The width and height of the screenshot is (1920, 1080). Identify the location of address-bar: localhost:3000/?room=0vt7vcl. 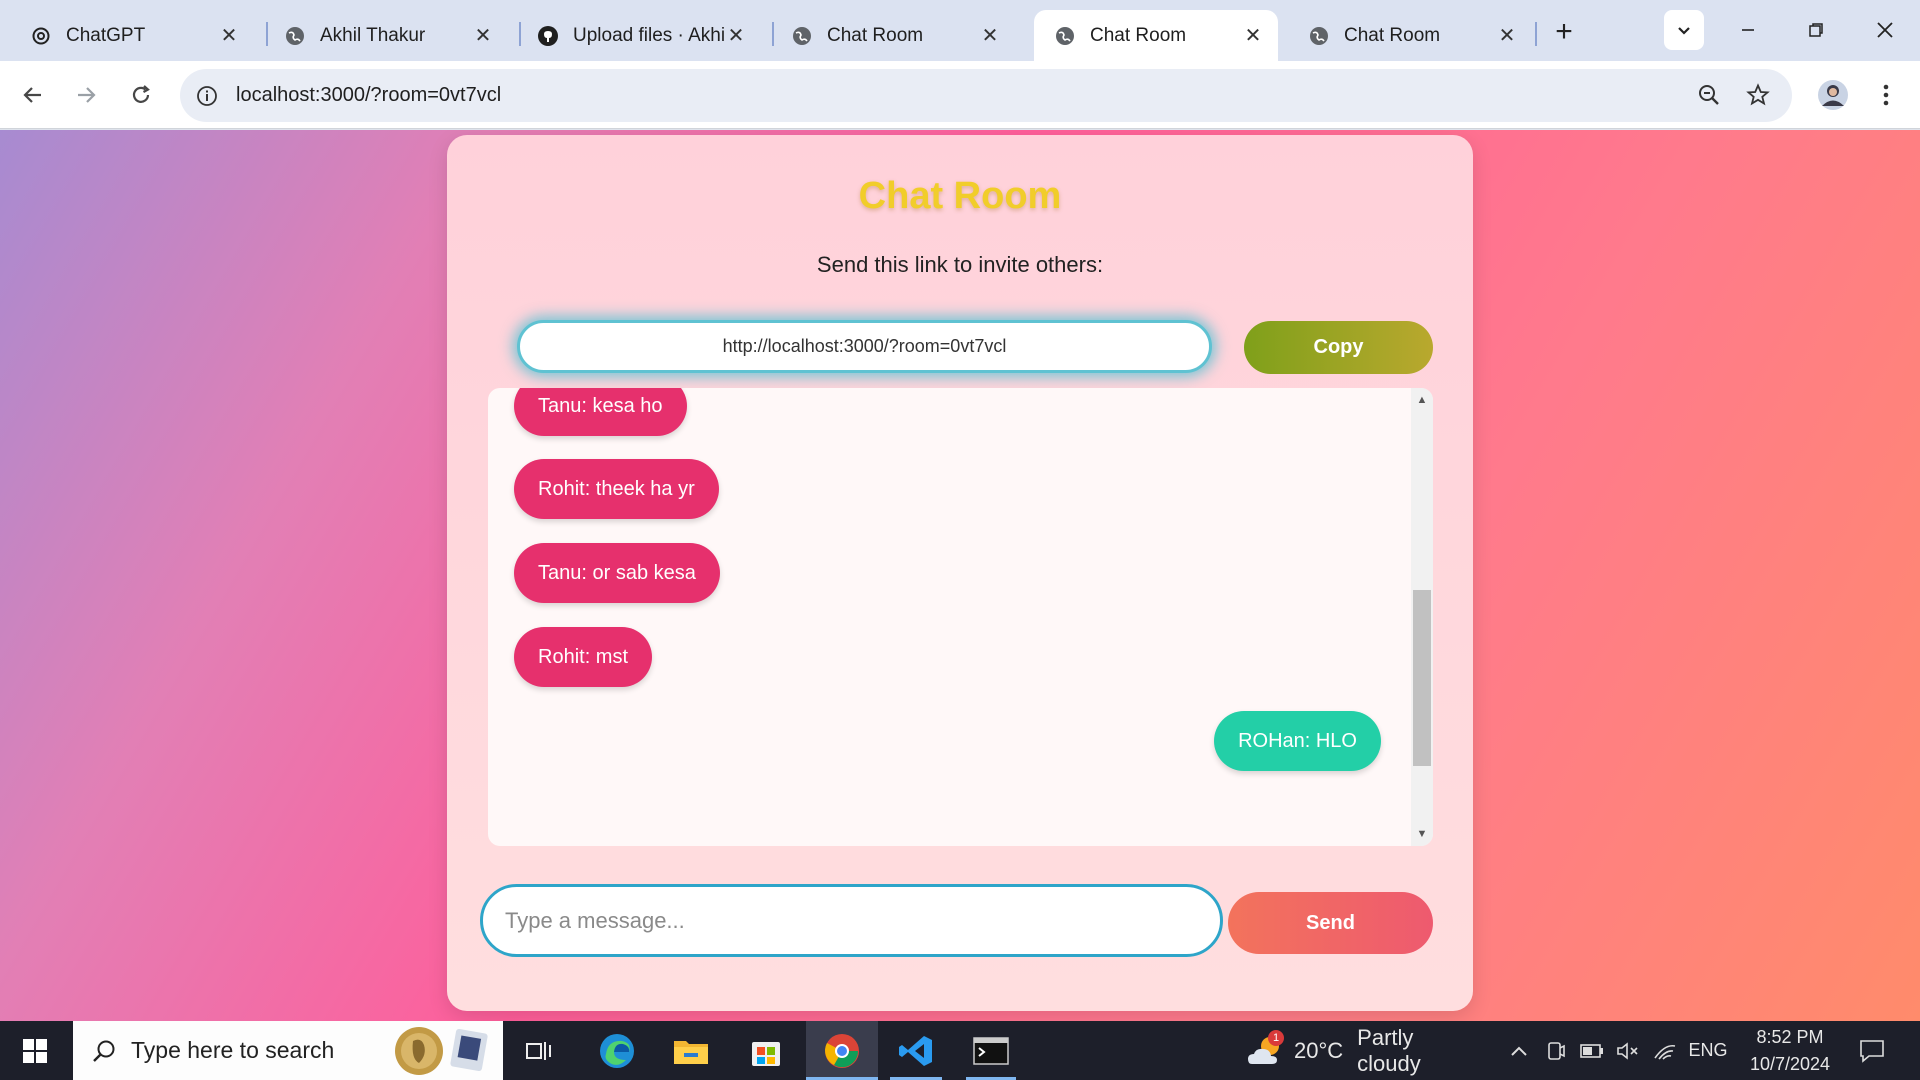
(986, 95).